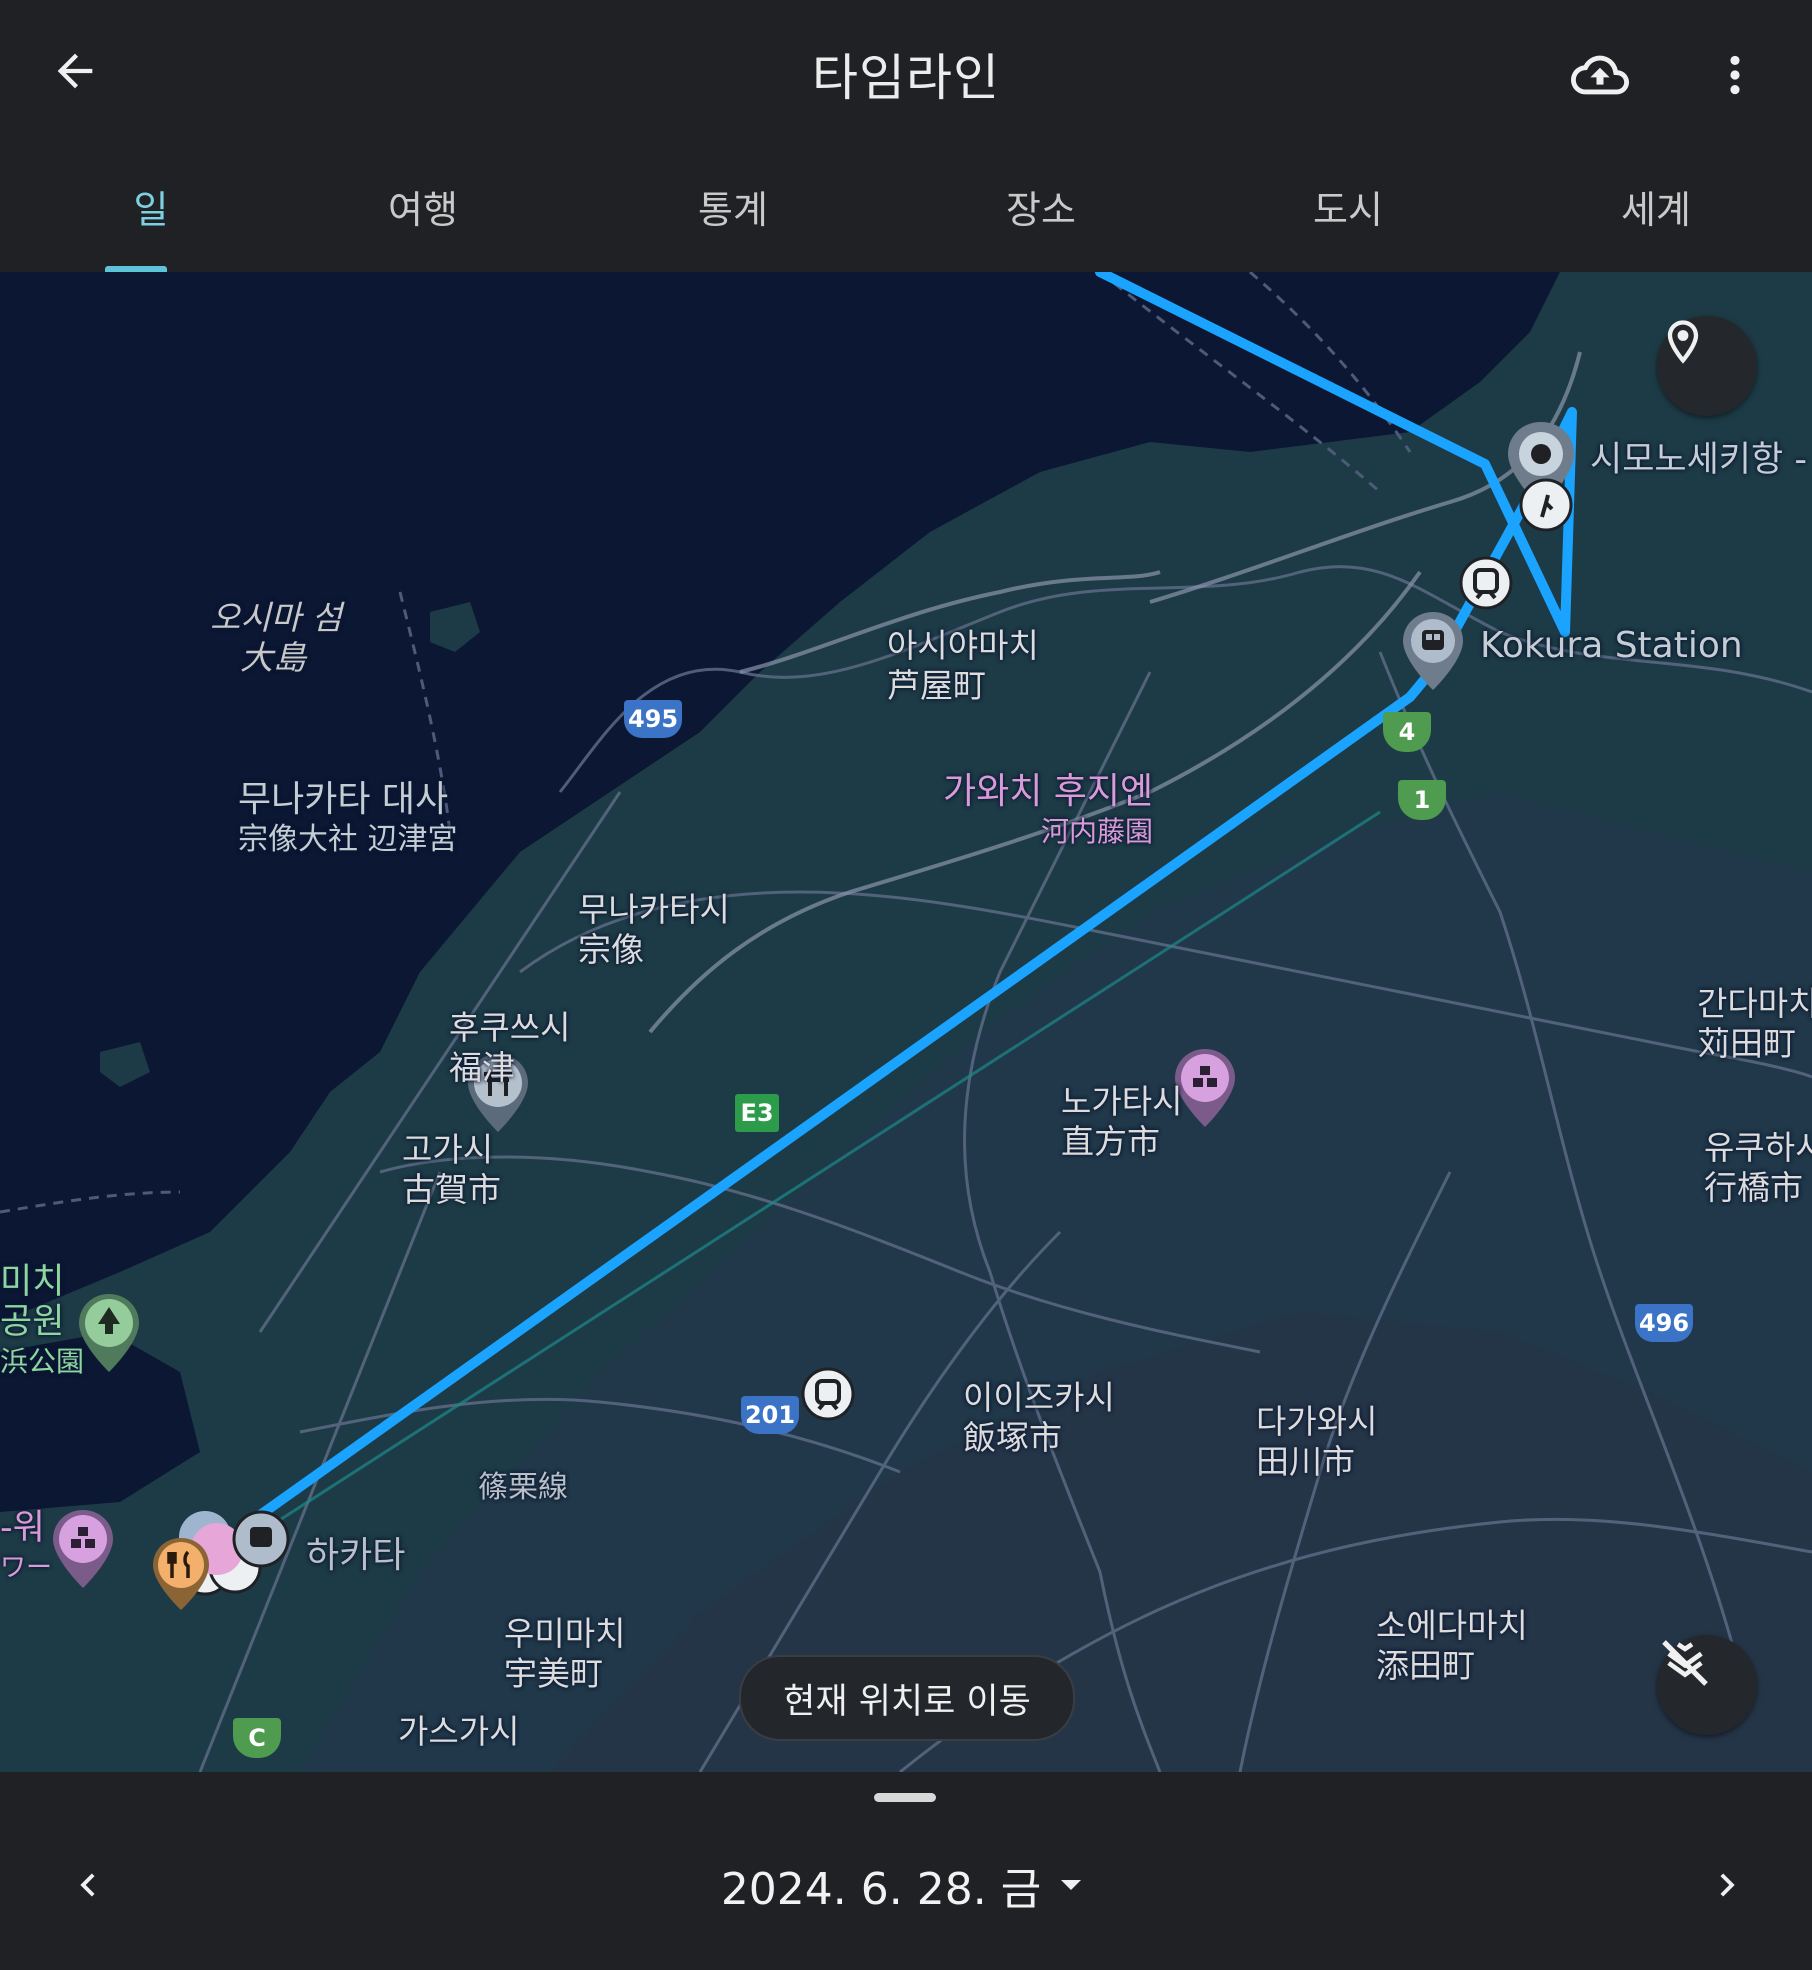  Describe the element at coordinates (1048, 810) in the screenshot. I see `label-kawachi-fujien: 가와치 후지엔 河内藤園` at that location.